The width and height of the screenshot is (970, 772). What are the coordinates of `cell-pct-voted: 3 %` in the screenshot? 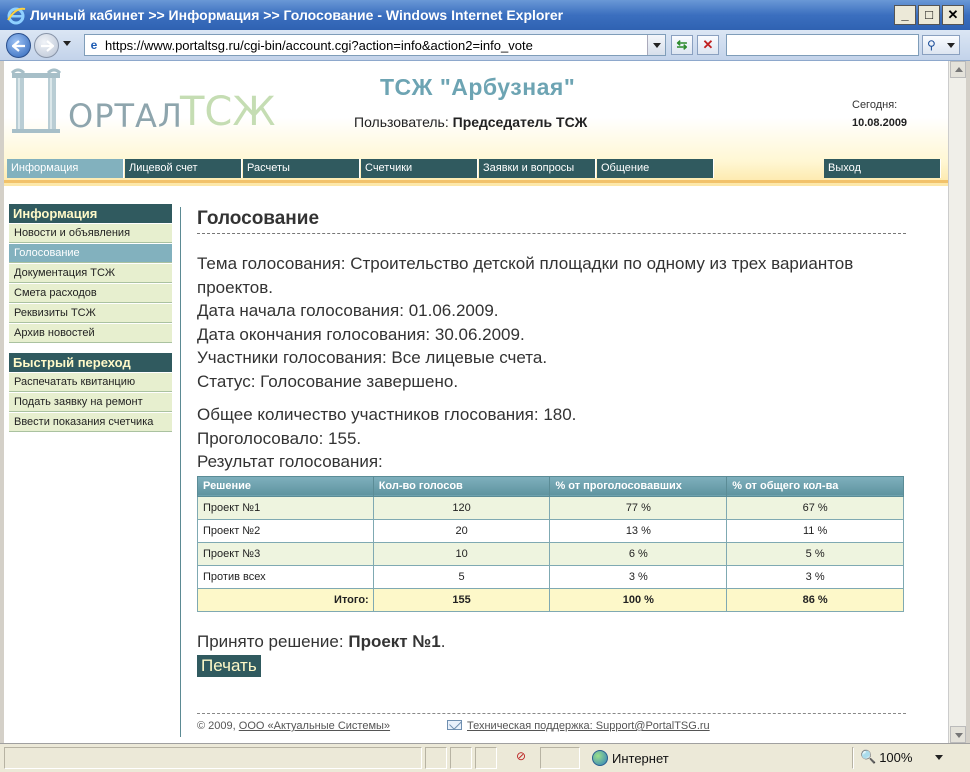 It's located at (638, 576).